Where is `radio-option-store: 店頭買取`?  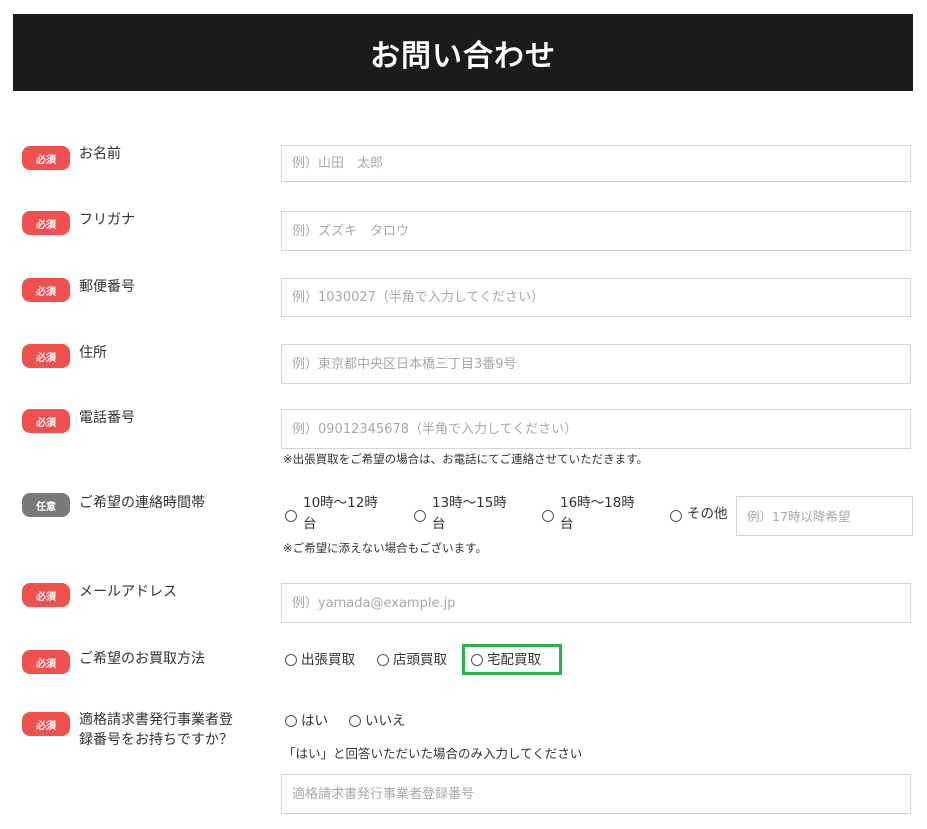 radio-option-store: 店頭買取 is located at coordinates (412, 660).